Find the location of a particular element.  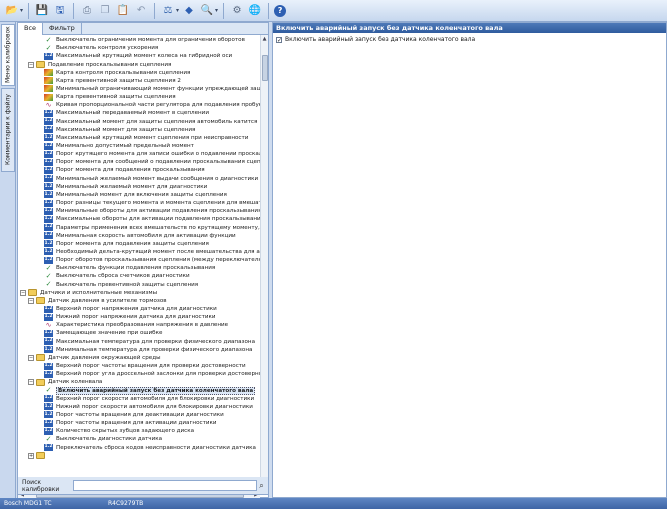

tab-calibration-menu: Меню калибровок is located at coordinates (8, 55).